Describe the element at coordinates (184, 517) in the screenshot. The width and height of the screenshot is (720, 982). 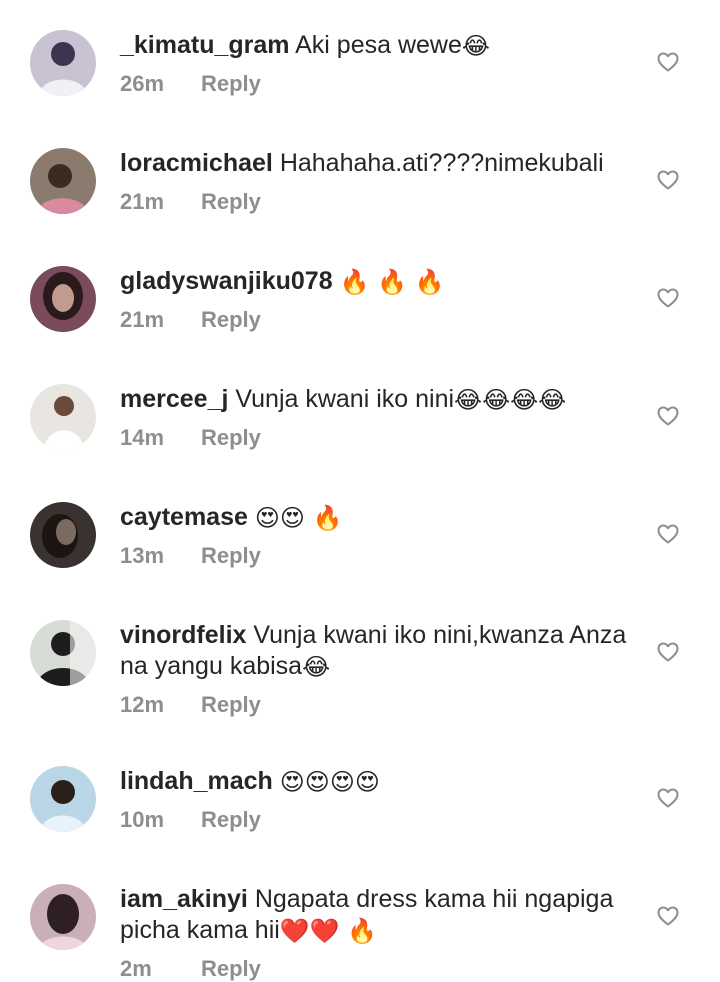
I see `comment-username: caytemase` at that location.